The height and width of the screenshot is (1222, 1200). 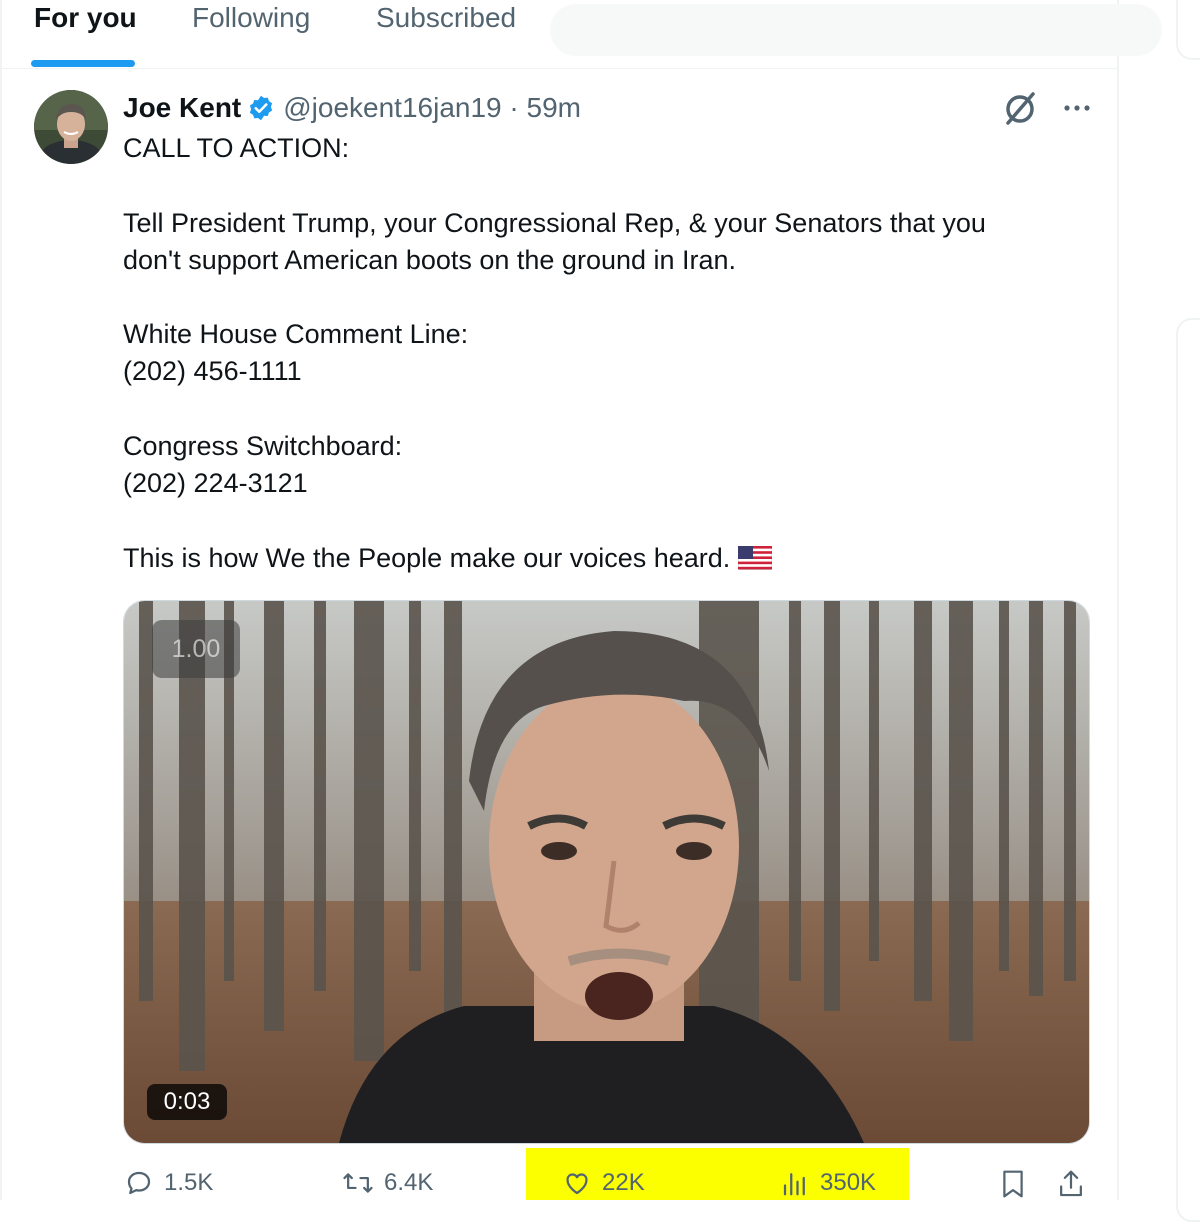 I want to click on grok-icon, so click(x=1020, y=108).